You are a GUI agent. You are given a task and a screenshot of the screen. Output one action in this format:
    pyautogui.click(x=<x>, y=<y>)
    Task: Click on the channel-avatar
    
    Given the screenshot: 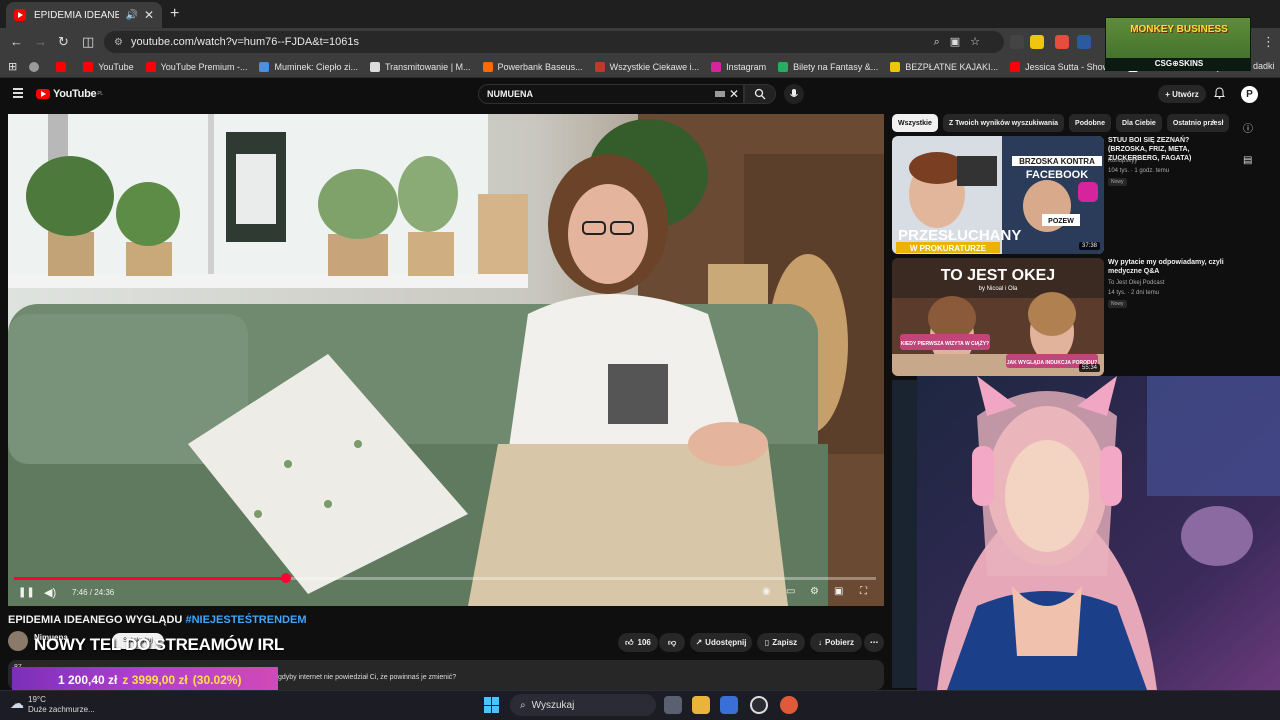 What is the action you would take?
    pyautogui.click(x=18, y=641)
    